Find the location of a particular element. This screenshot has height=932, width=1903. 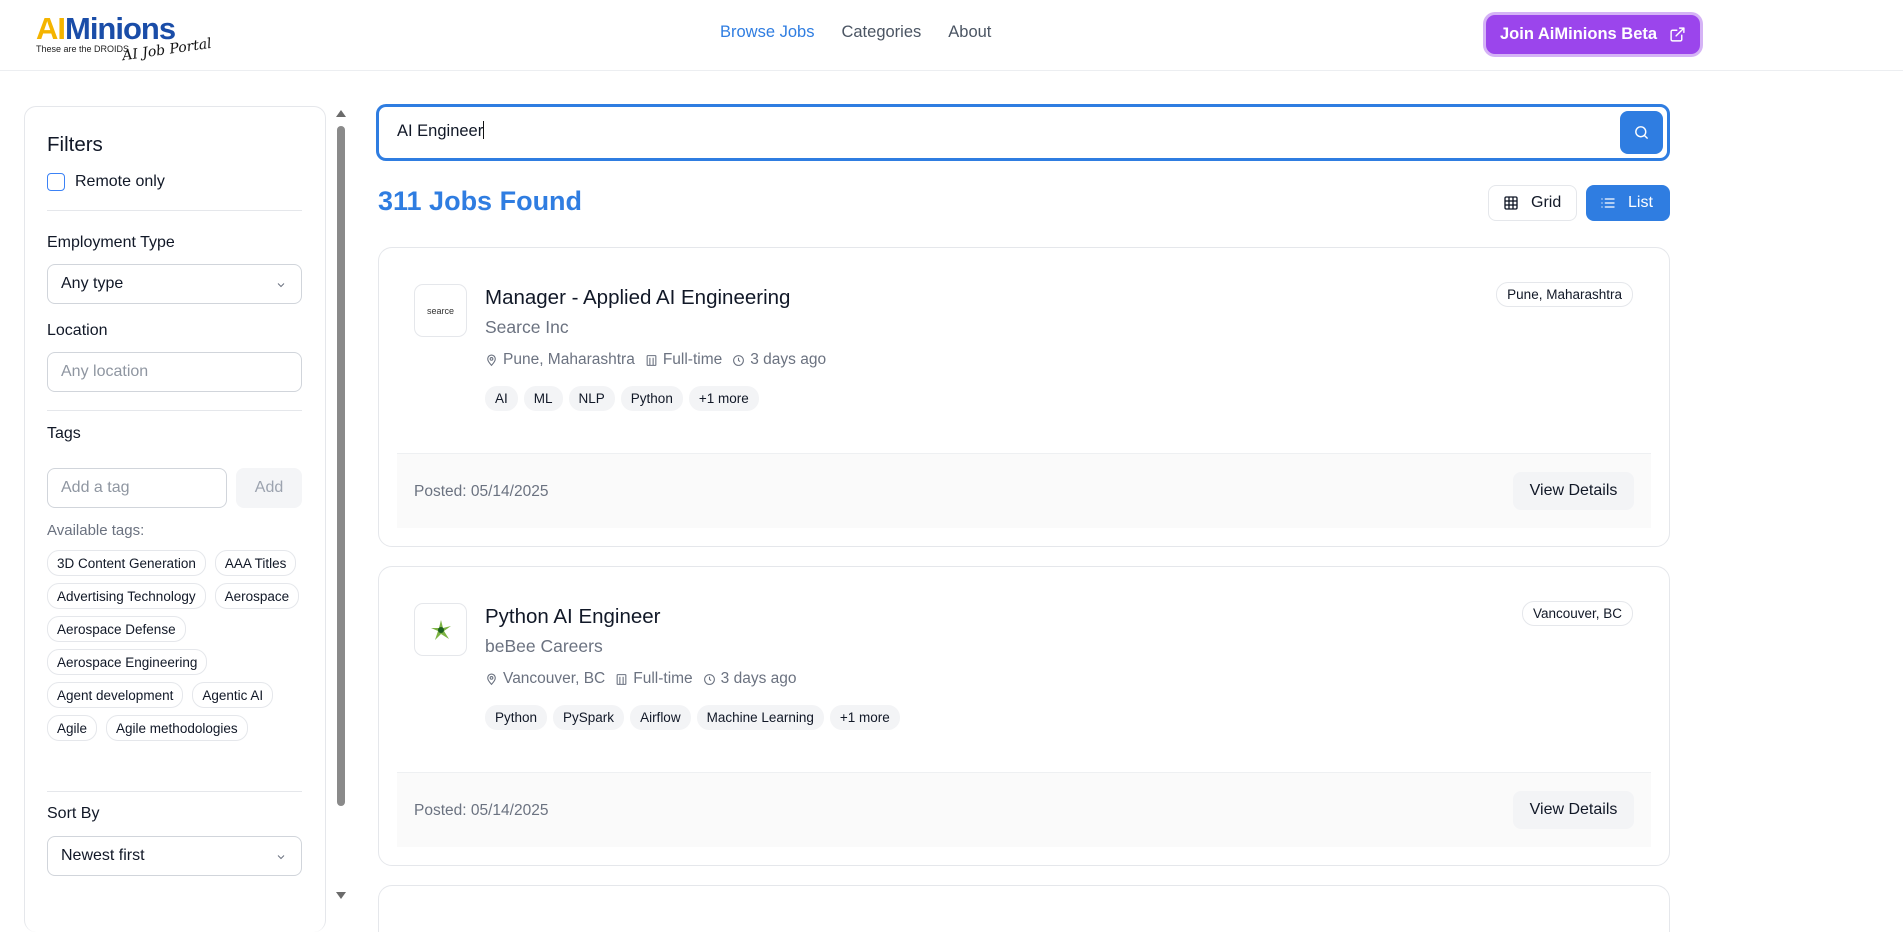

job-card is located at coordinates (1024, 908).